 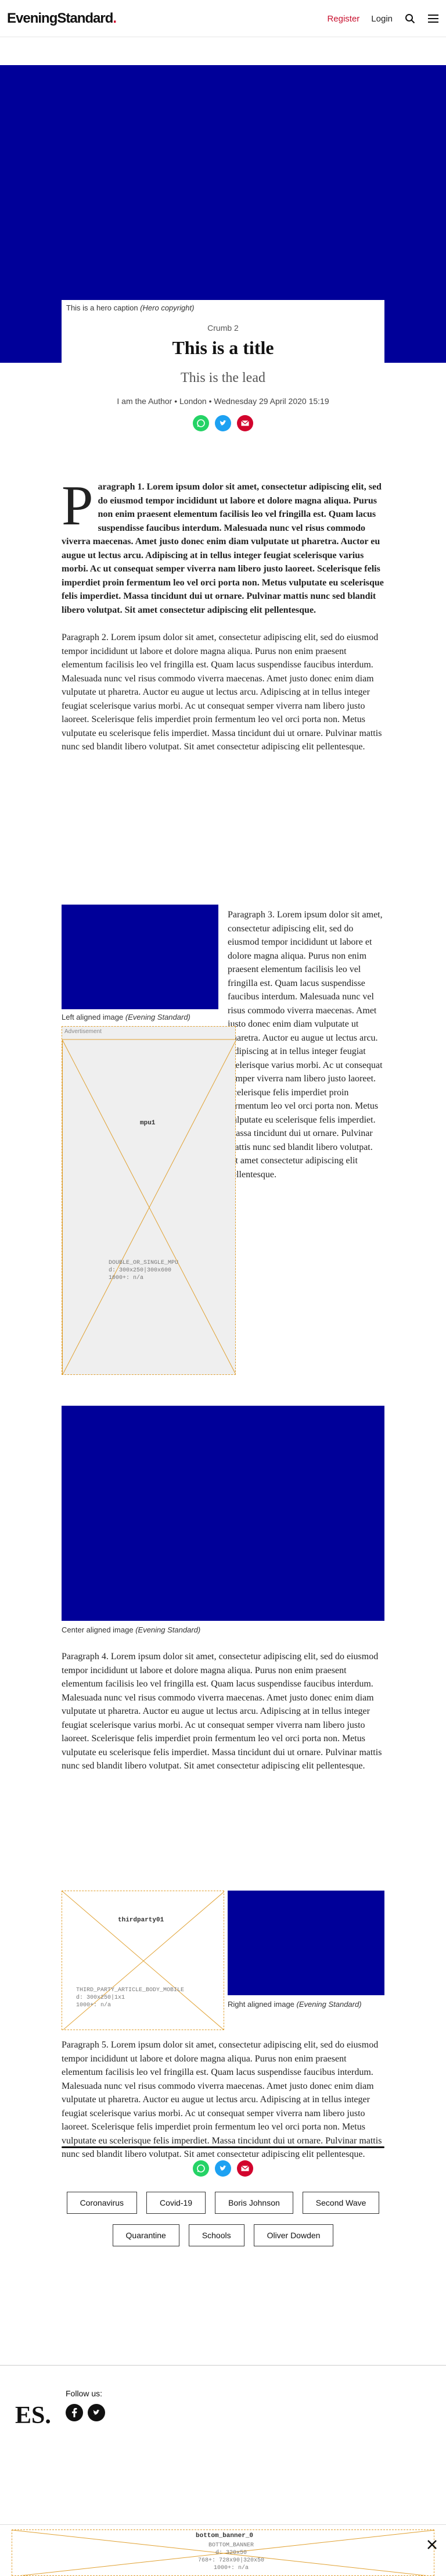 What do you see at coordinates (223, 308) in the screenshot?
I see `hero-caption: This is a hero caption (Hero copyright)` at bounding box center [223, 308].